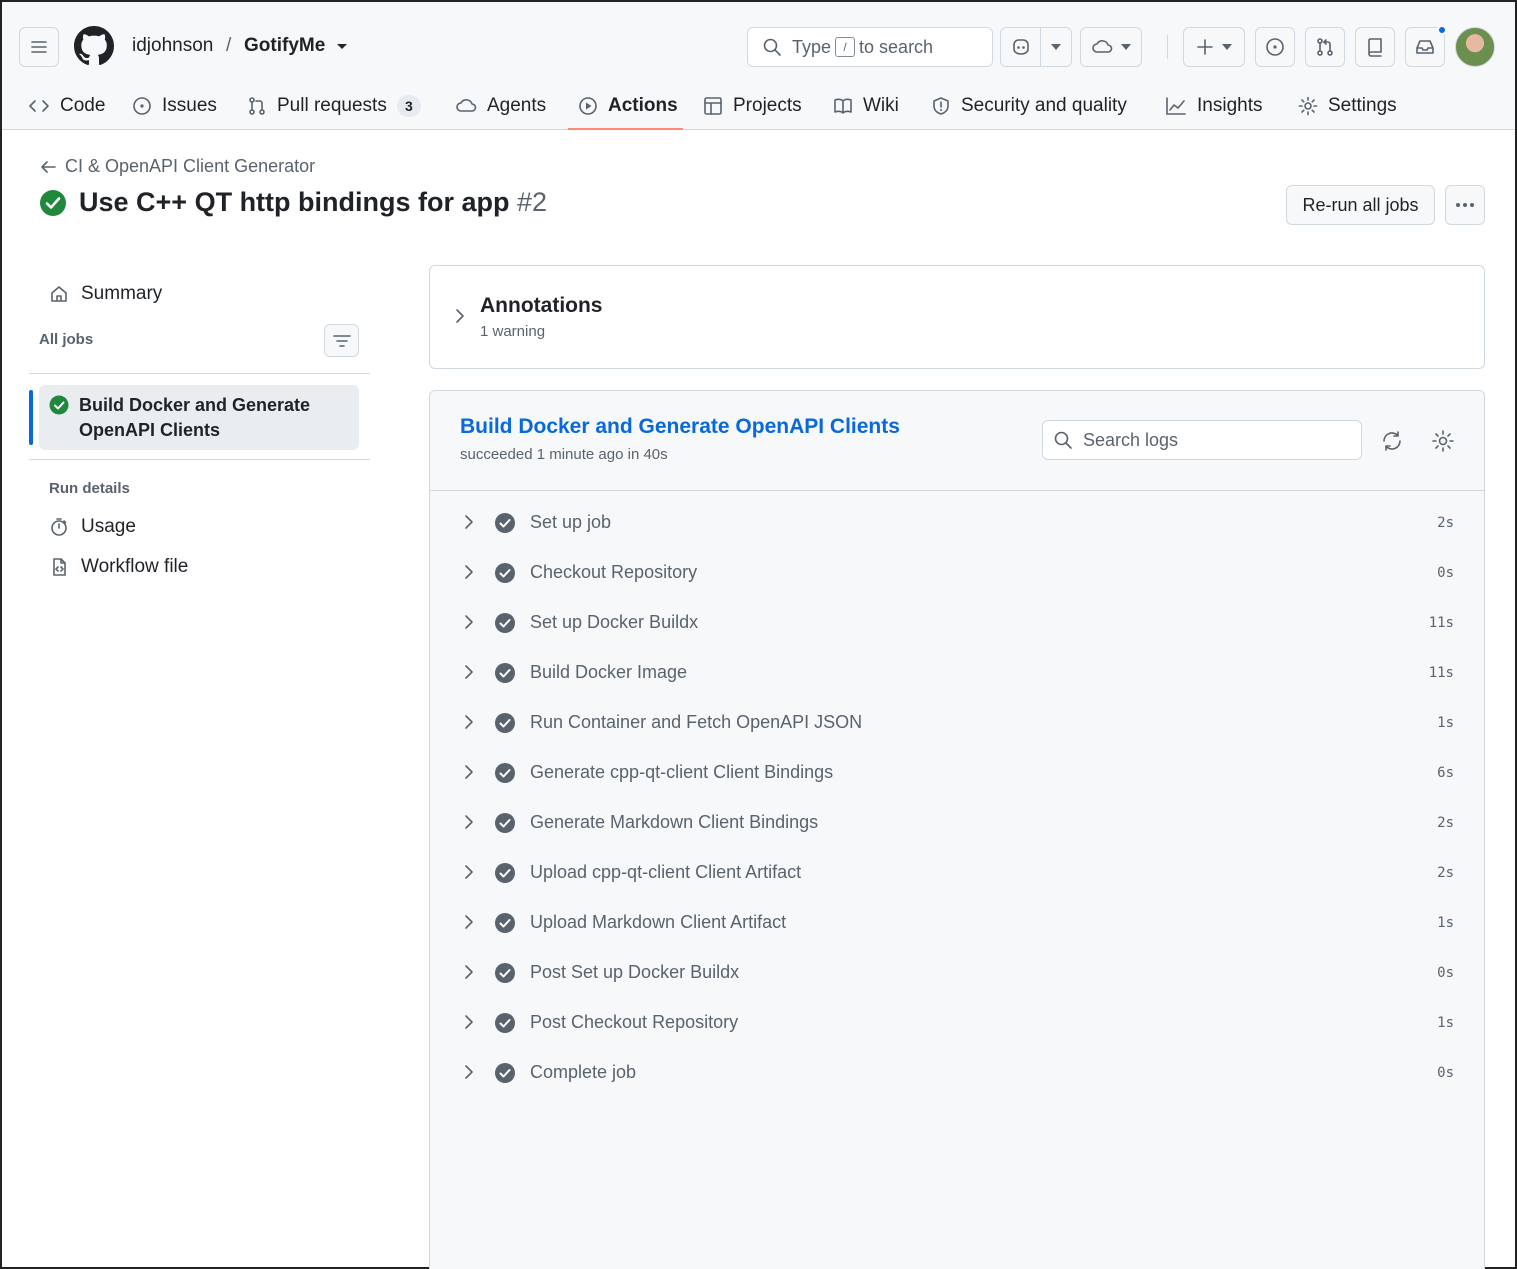  Describe the element at coordinates (957, 773) in the screenshot. I see `job-step-row: Generate cpp-qt-client Client Bindings 6s` at that location.